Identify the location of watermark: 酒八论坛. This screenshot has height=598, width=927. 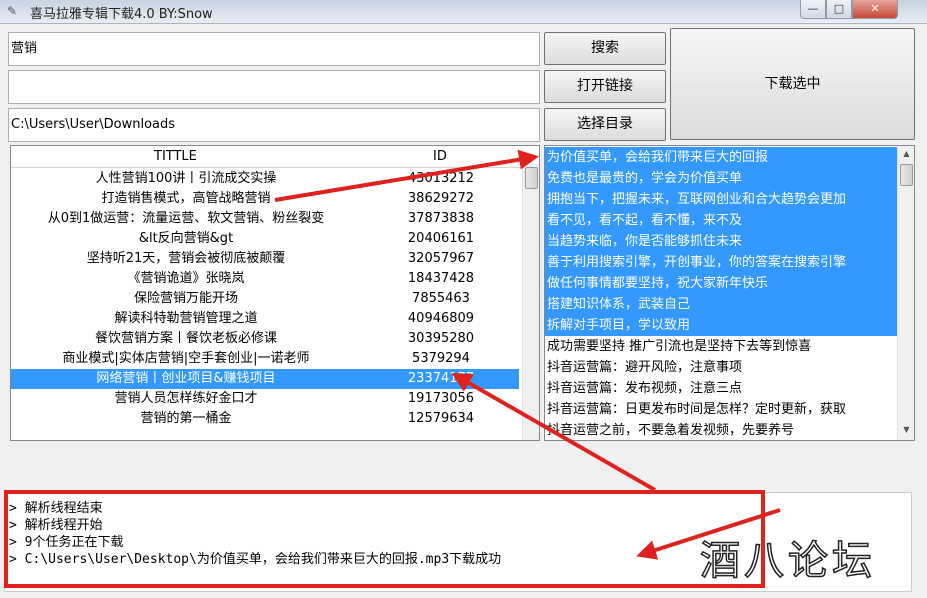
(787, 561).